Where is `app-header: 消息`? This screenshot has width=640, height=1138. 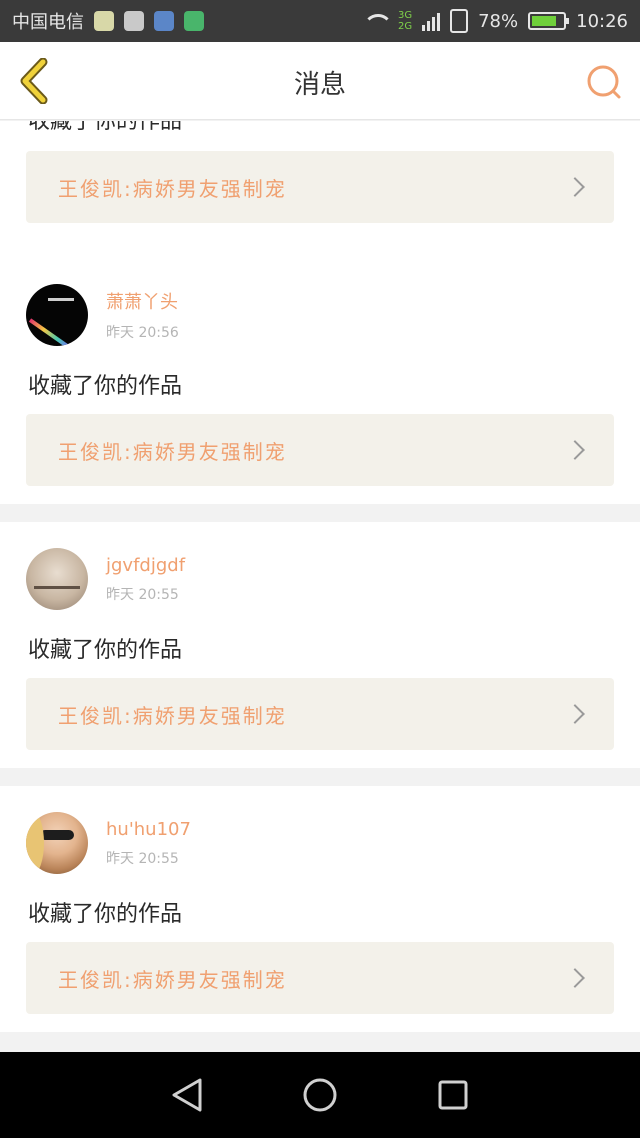 app-header: 消息 is located at coordinates (320, 81).